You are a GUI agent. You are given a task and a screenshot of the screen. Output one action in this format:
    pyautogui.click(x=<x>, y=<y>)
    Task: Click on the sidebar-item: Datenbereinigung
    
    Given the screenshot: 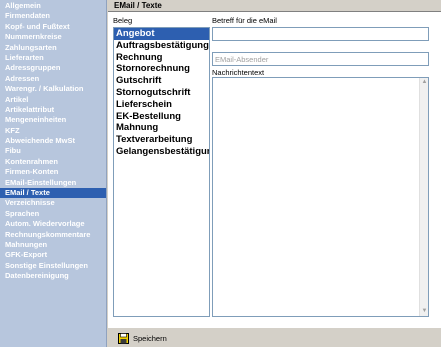 What is the action you would take?
    pyautogui.click(x=53, y=276)
    